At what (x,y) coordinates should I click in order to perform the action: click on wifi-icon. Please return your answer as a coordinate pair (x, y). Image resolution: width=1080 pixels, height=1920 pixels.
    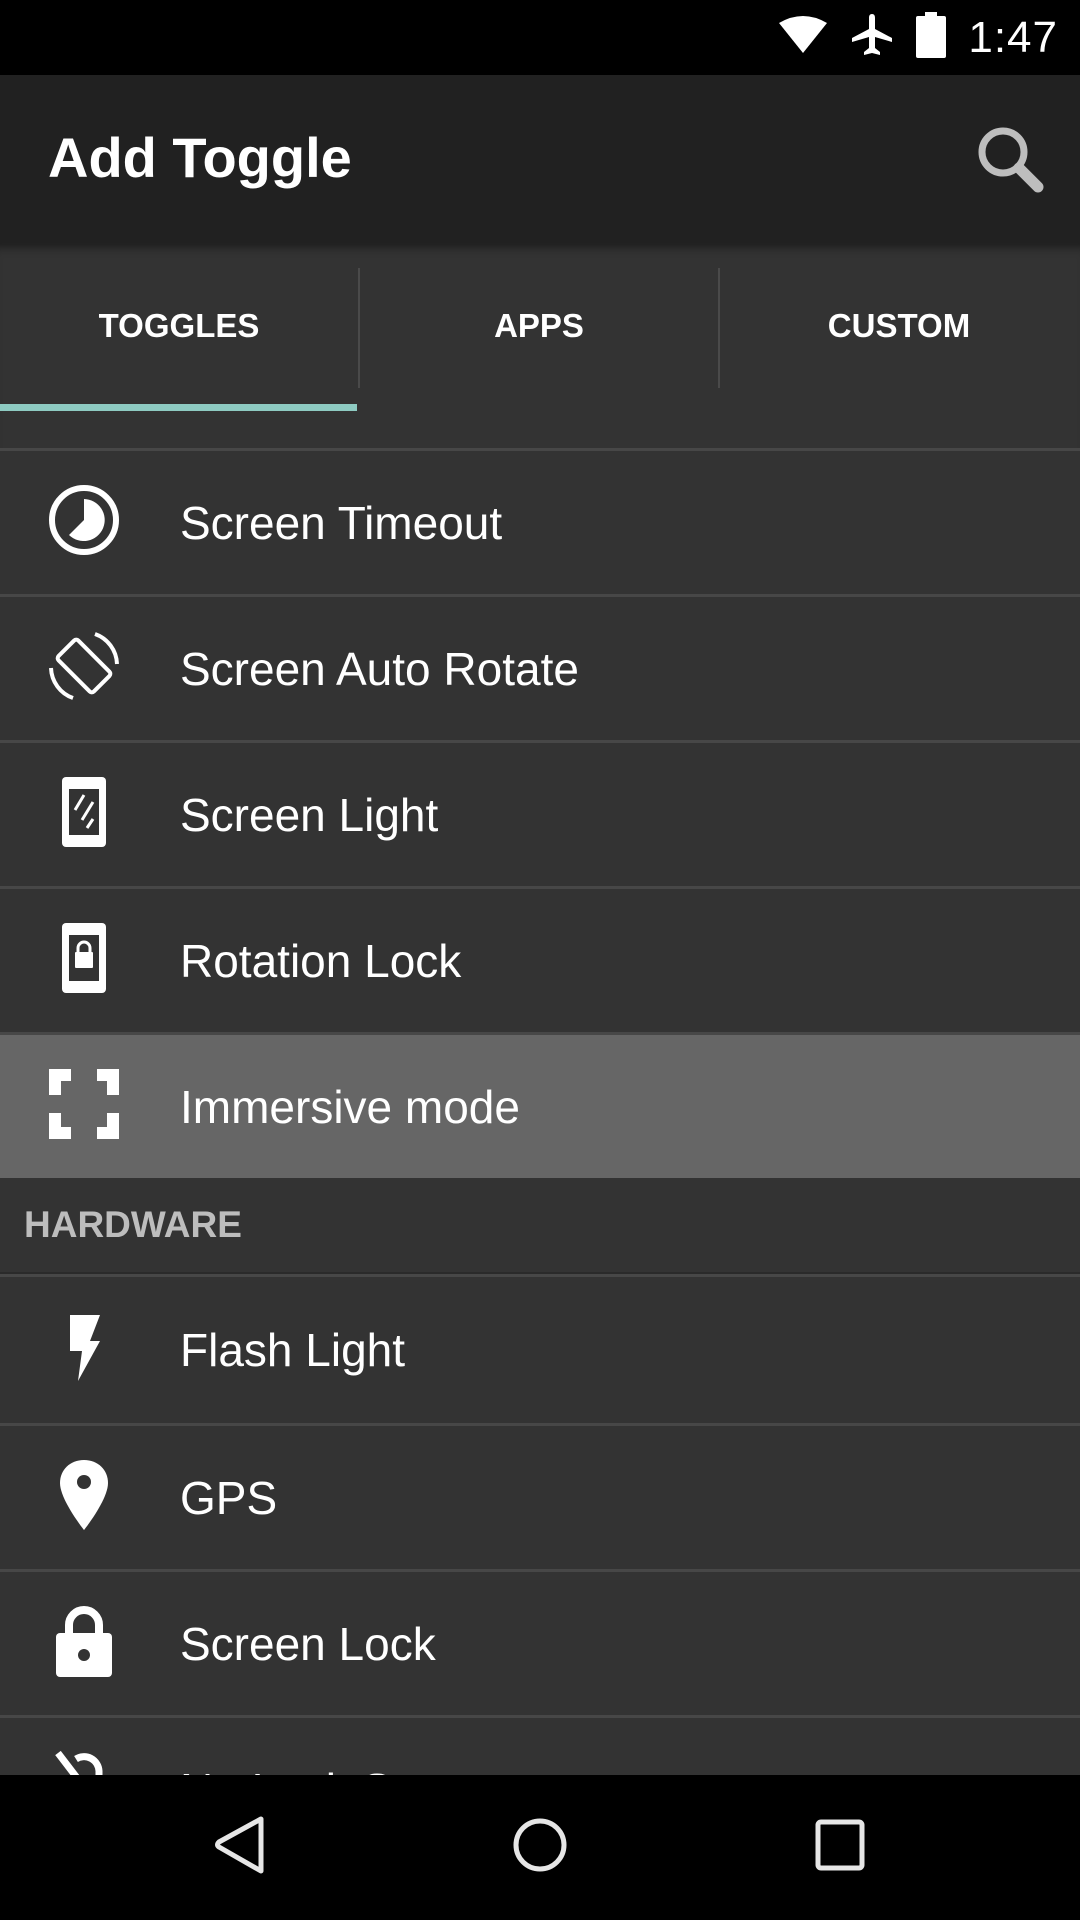
    Looking at the image, I should click on (803, 37).